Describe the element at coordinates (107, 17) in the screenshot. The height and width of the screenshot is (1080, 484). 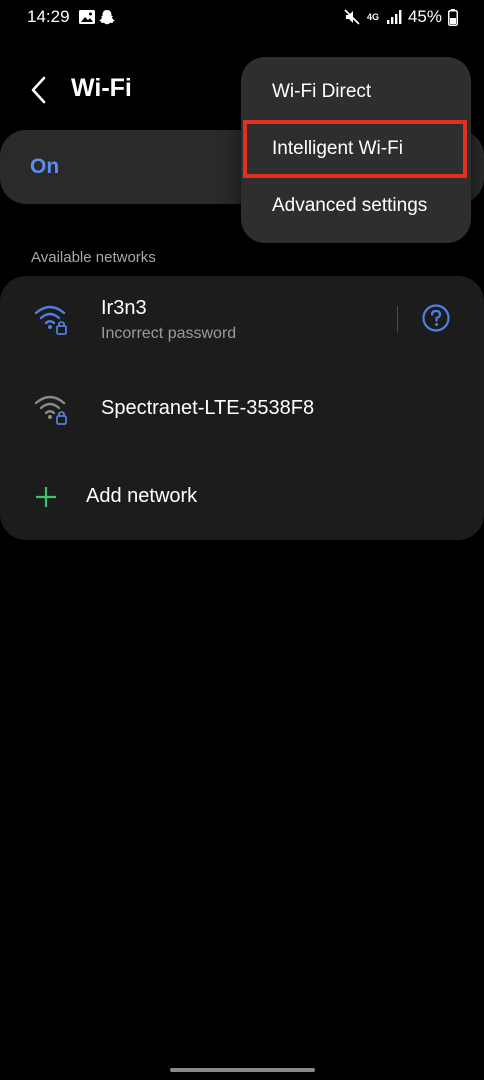
I see `snapchat-icon` at that location.